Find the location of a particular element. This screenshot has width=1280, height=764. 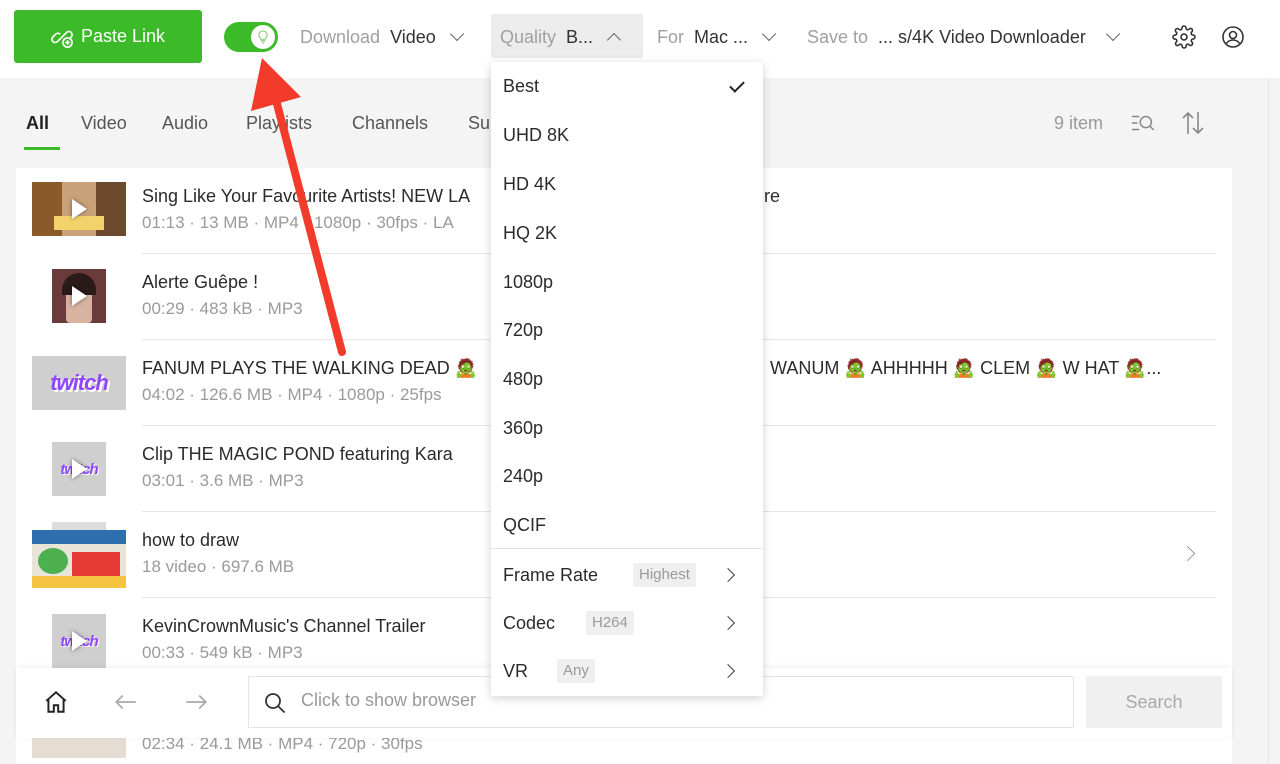

home-icon is located at coordinates (56, 701).